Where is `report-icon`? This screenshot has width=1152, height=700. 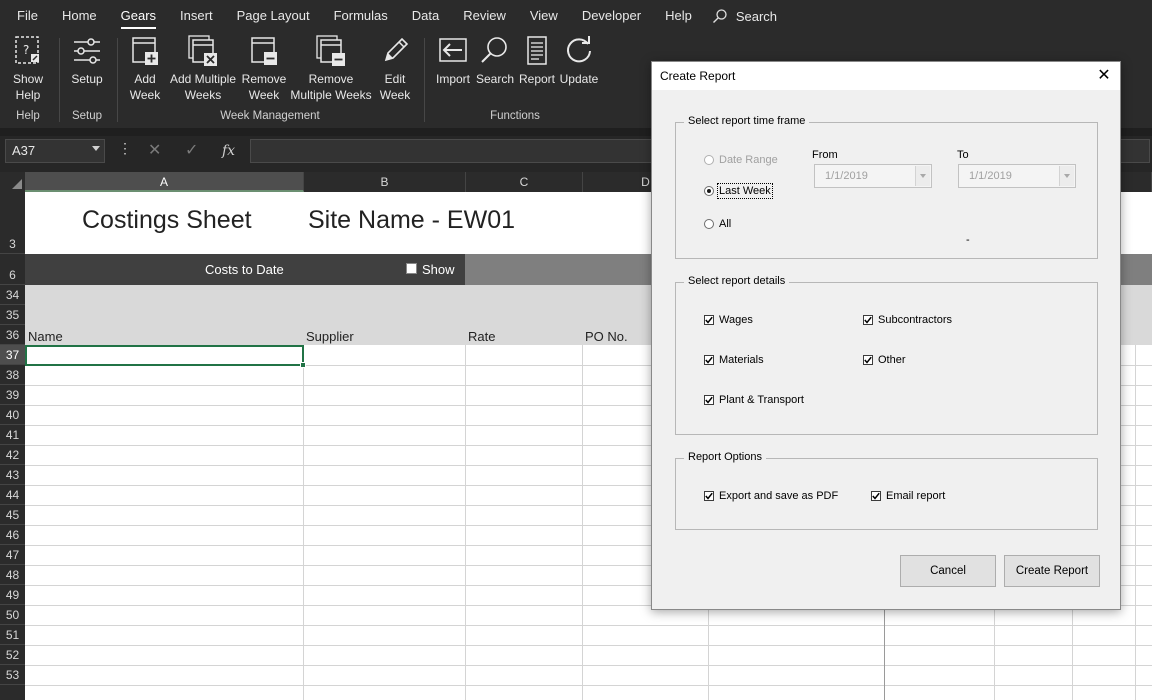 report-icon is located at coordinates (537, 50).